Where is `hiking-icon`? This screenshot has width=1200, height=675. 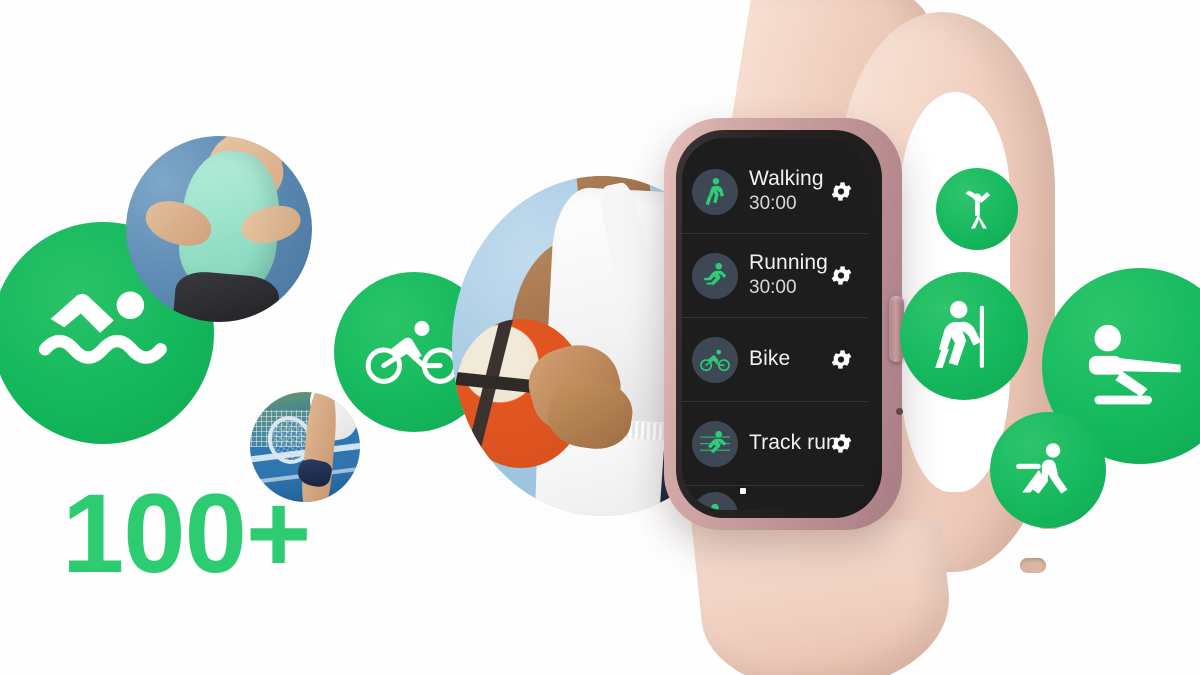
hiking-icon is located at coordinates (964, 336).